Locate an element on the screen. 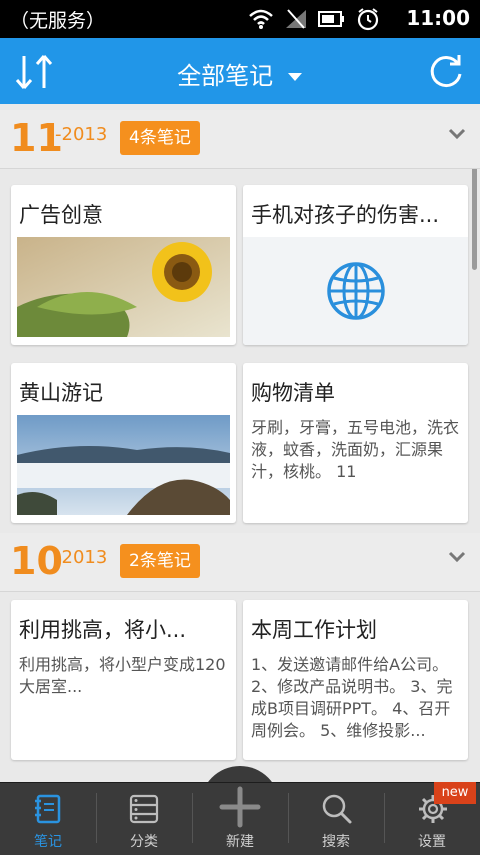  note-card-ad-idea: 广告创意 is located at coordinates (123, 265).